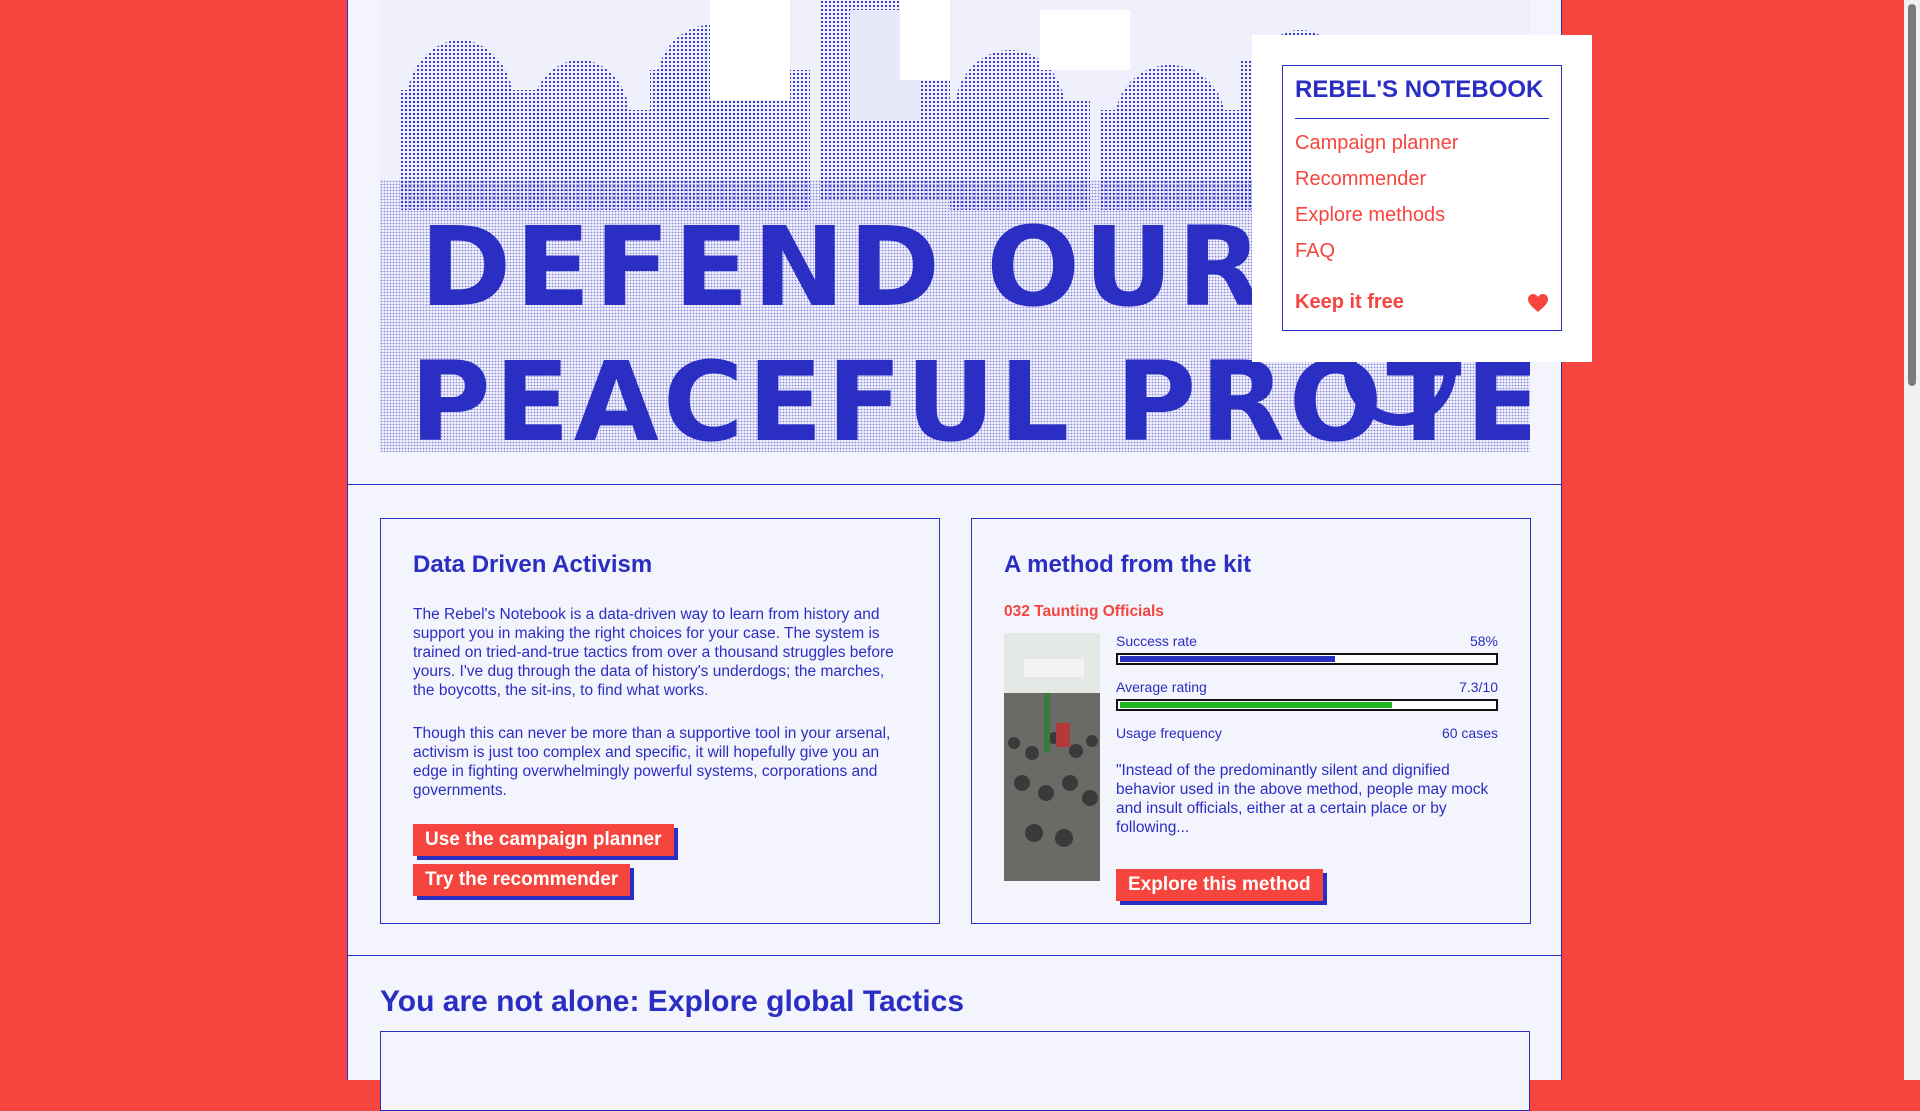 This screenshot has width=1920, height=1111. I want to click on explore-method-button: Explore this method, so click(1219, 885).